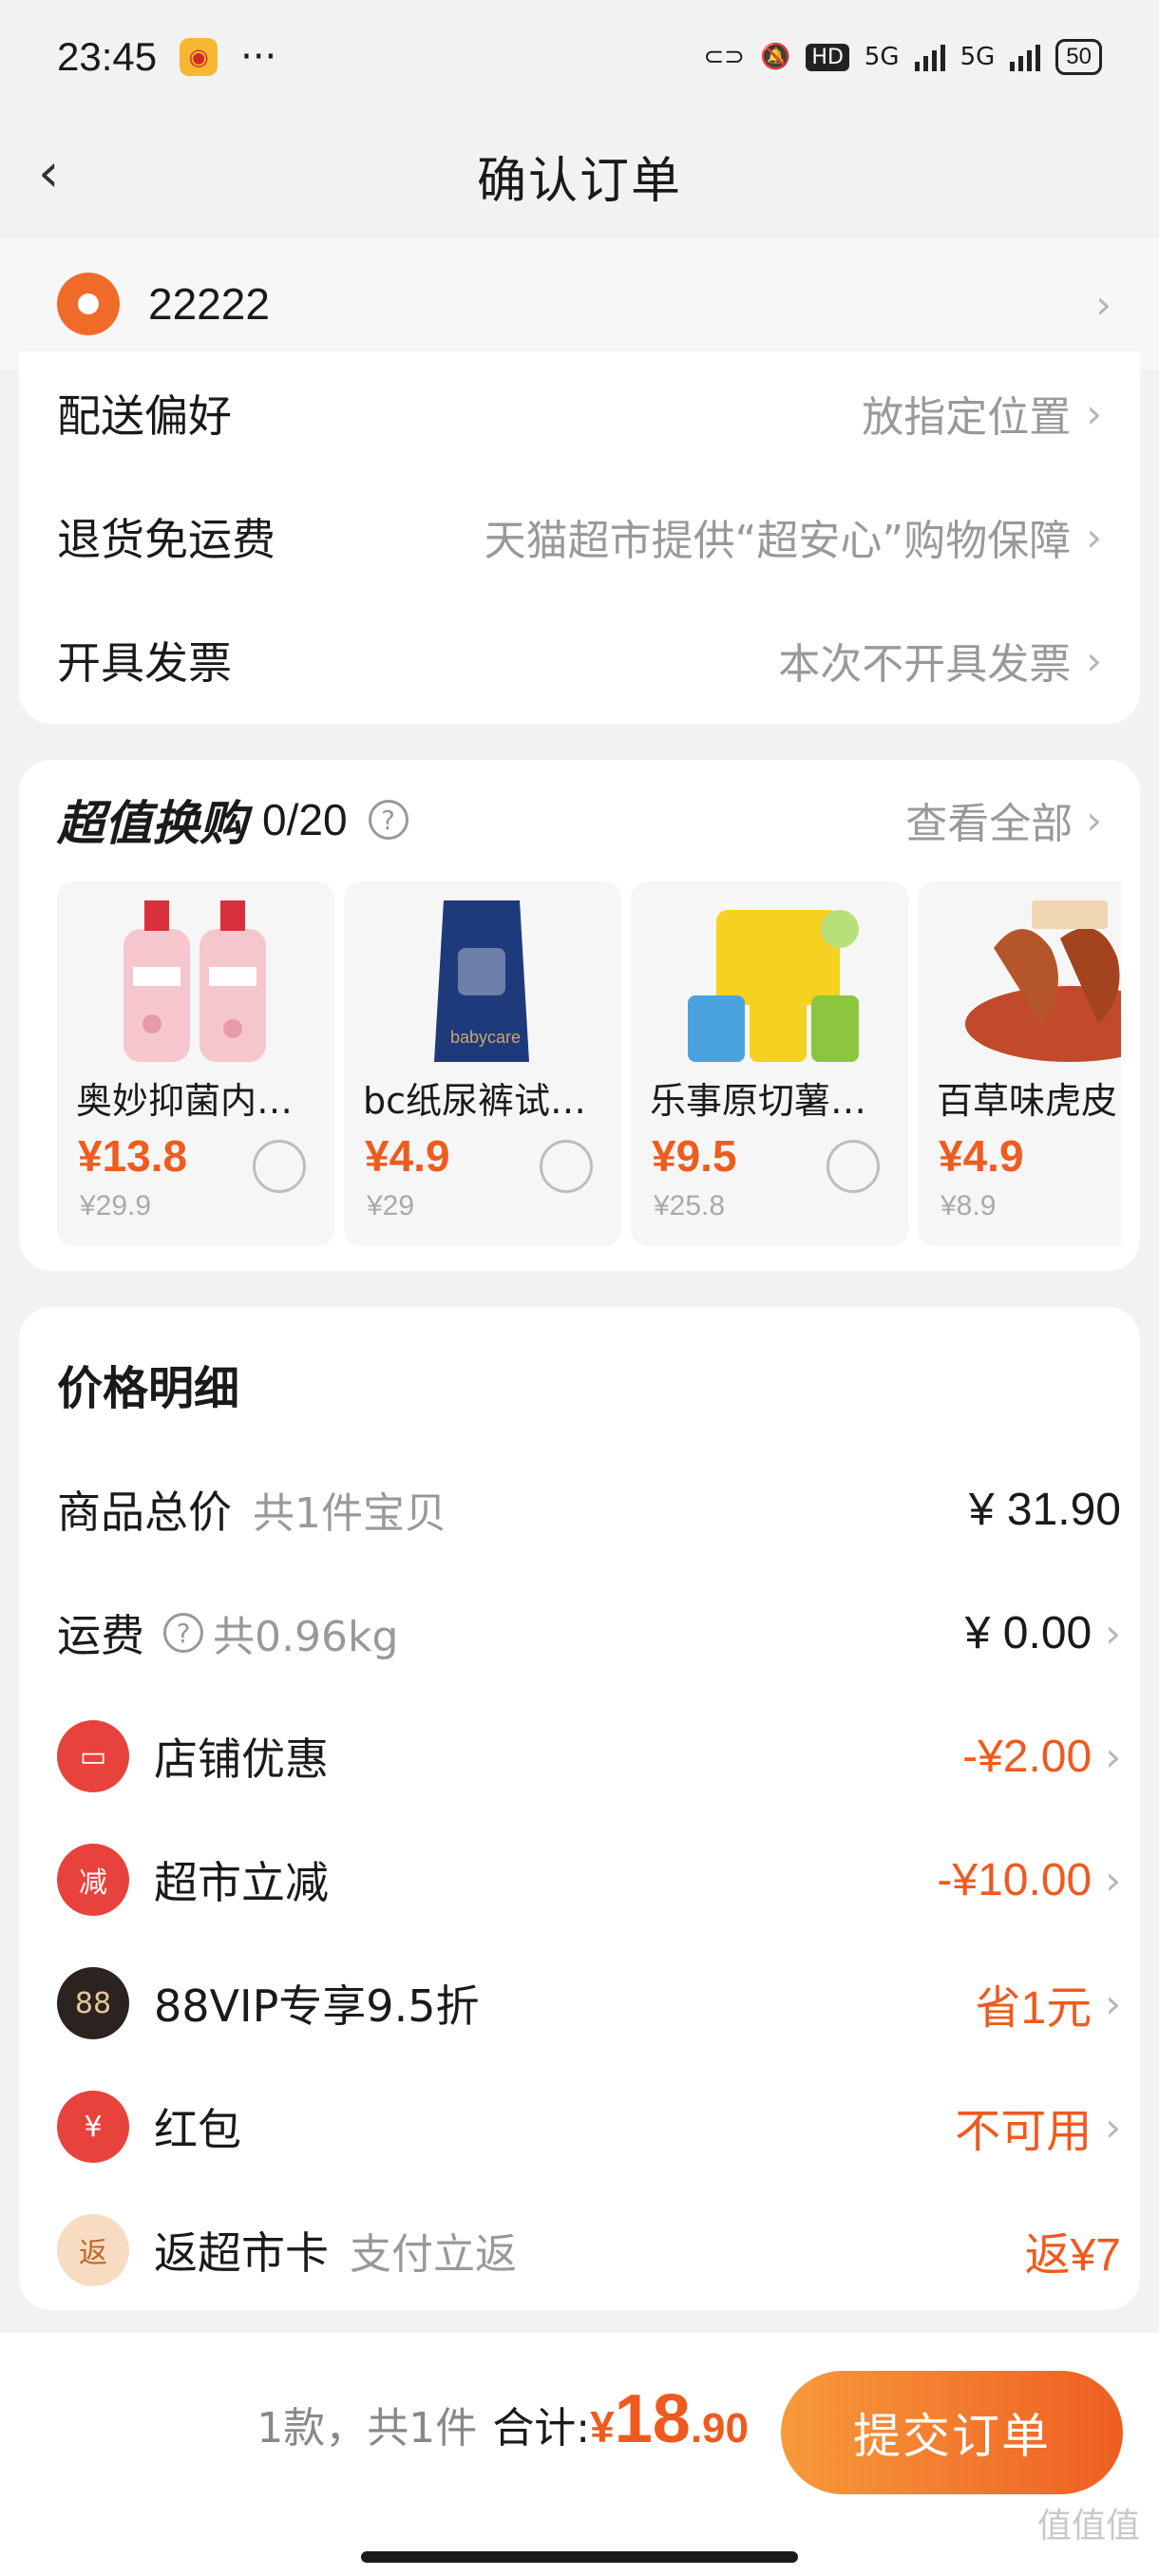 The image size is (1159, 2576). What do you see at coordinates (144, 416) in the screenshot?
I see `option-label: 配送偏好` at bounding box center [144, 416].